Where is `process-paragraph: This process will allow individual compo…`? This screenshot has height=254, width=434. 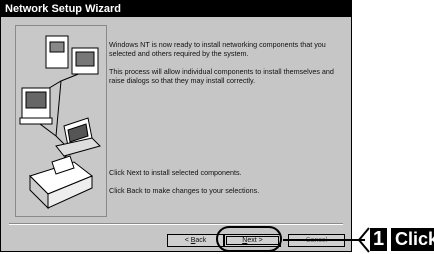
process-paragraph: This process will allow individual compo… is located at coordinates (221, 76).